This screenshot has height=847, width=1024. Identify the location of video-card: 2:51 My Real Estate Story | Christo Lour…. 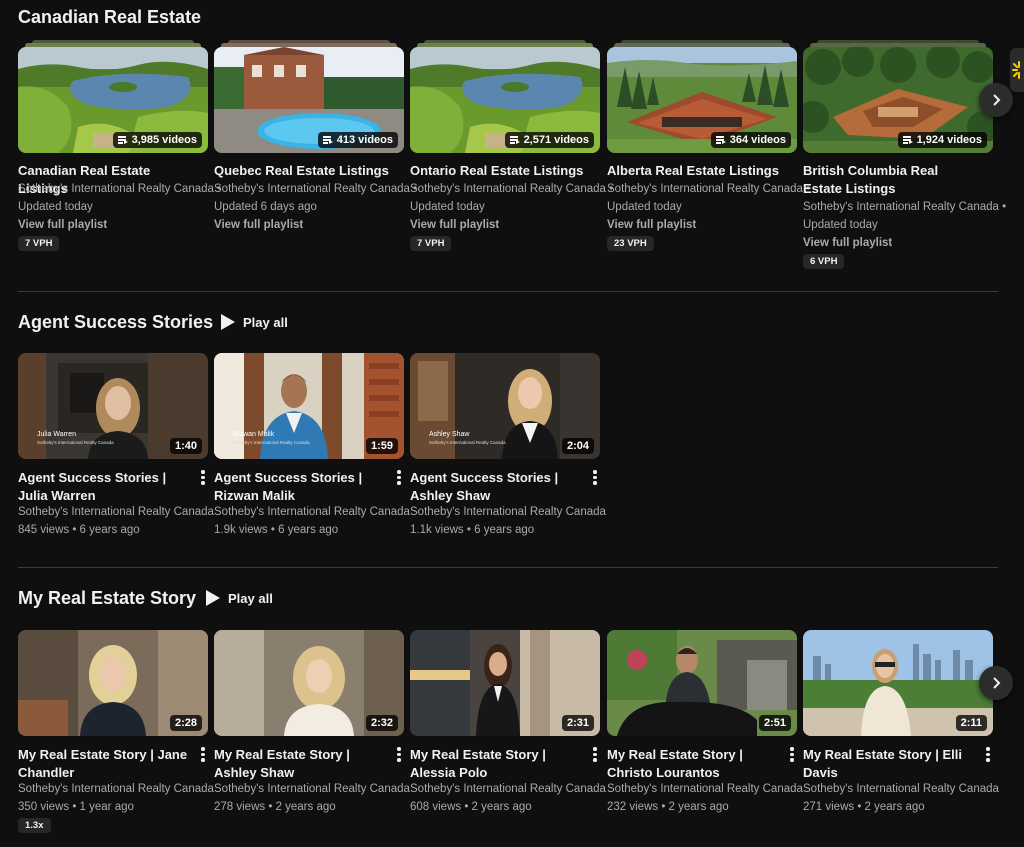
(705, 721).